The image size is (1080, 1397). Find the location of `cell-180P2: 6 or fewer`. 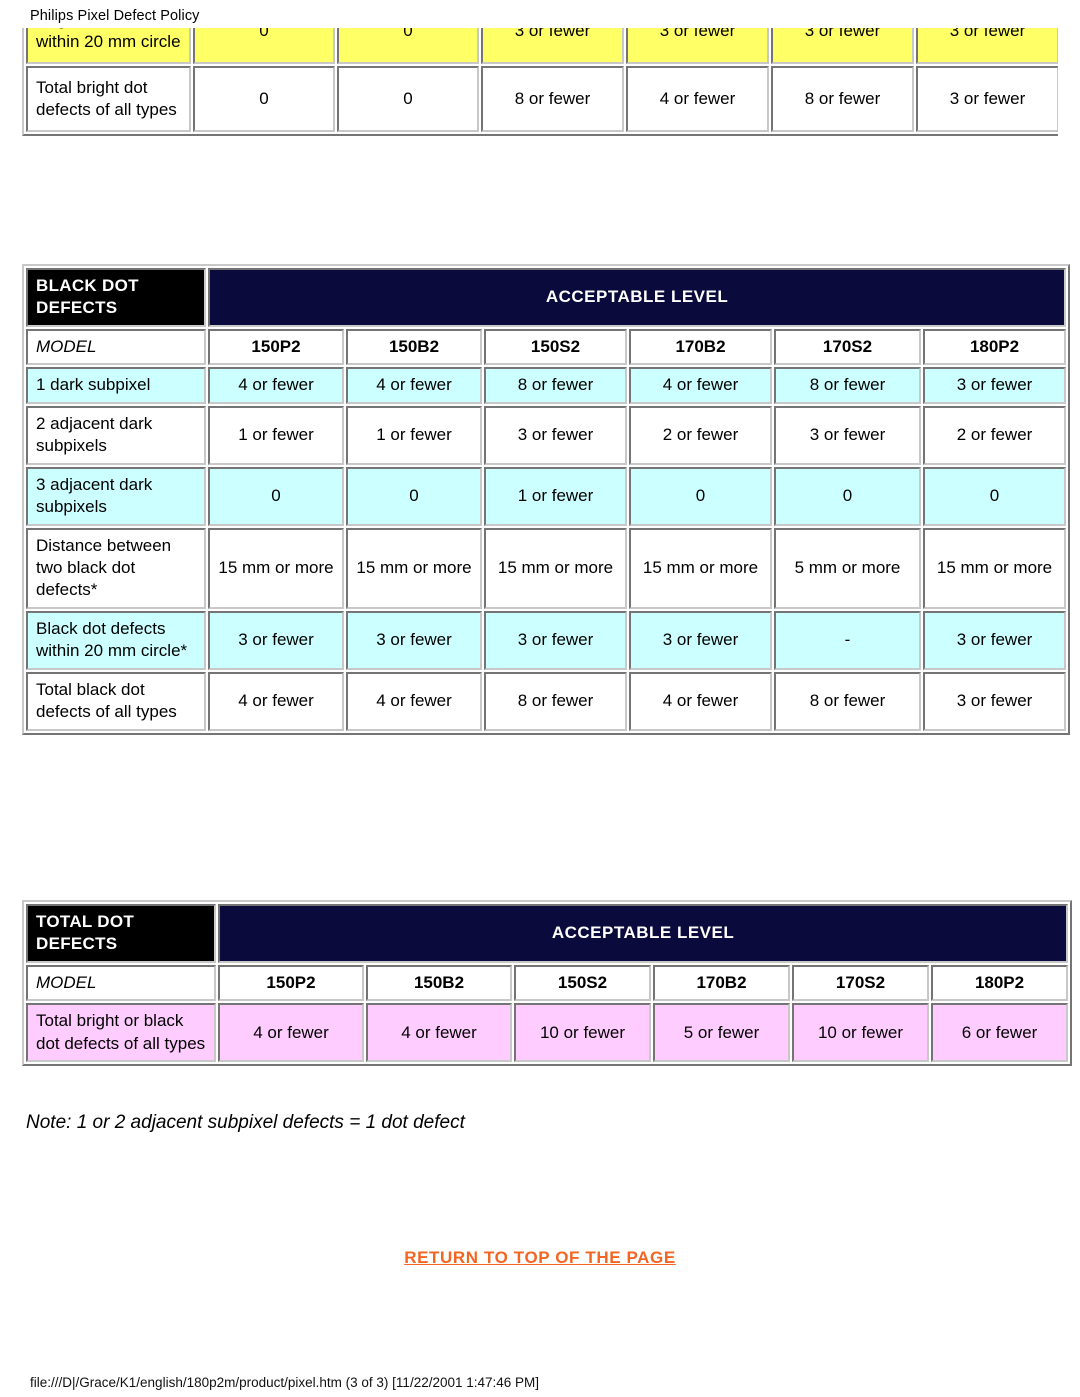

cell-180P2: 6 or fewer is located at coordinates (1000, 1033).